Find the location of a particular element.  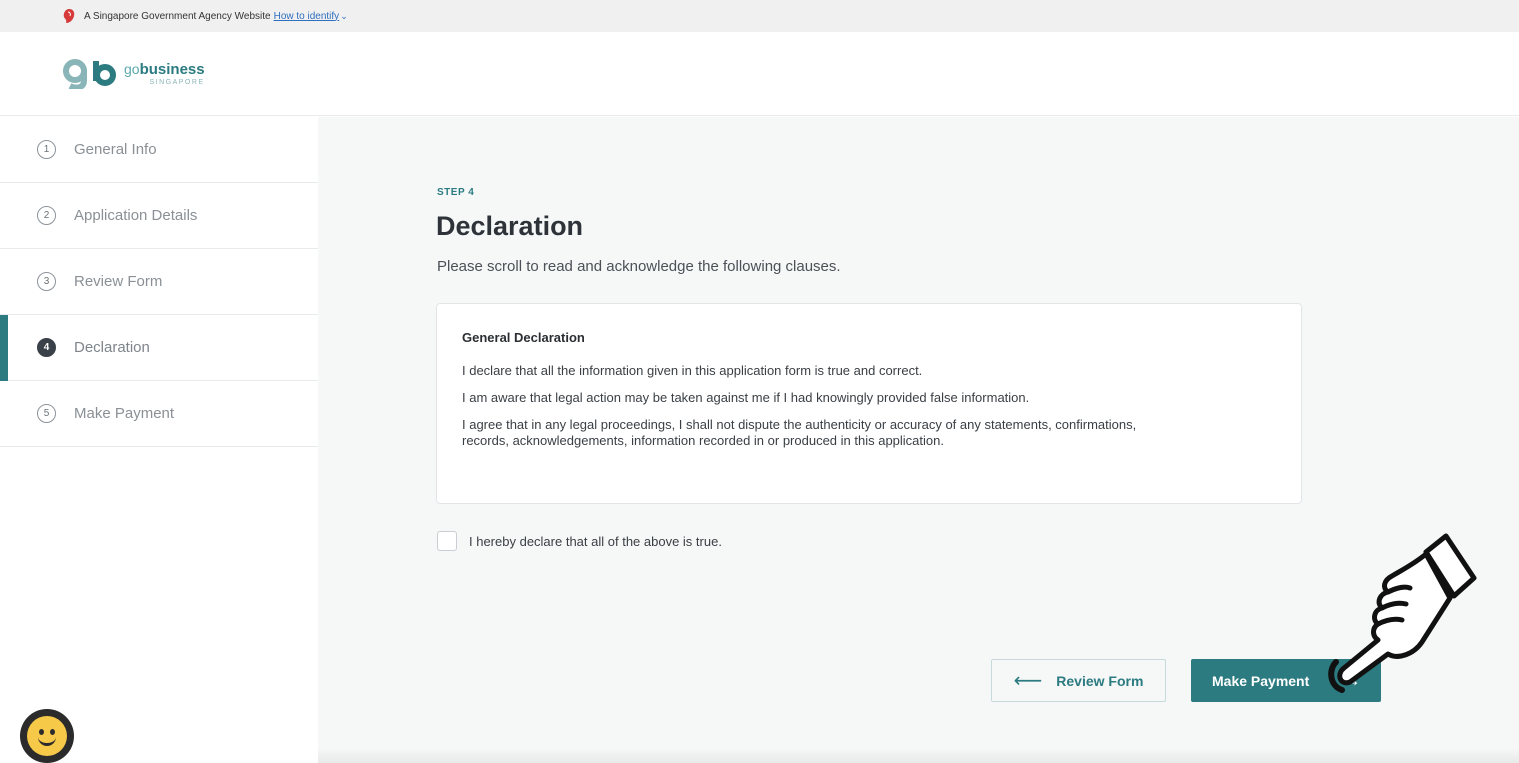

back-button-label: Review Form is located at coordinates (1100, 680).